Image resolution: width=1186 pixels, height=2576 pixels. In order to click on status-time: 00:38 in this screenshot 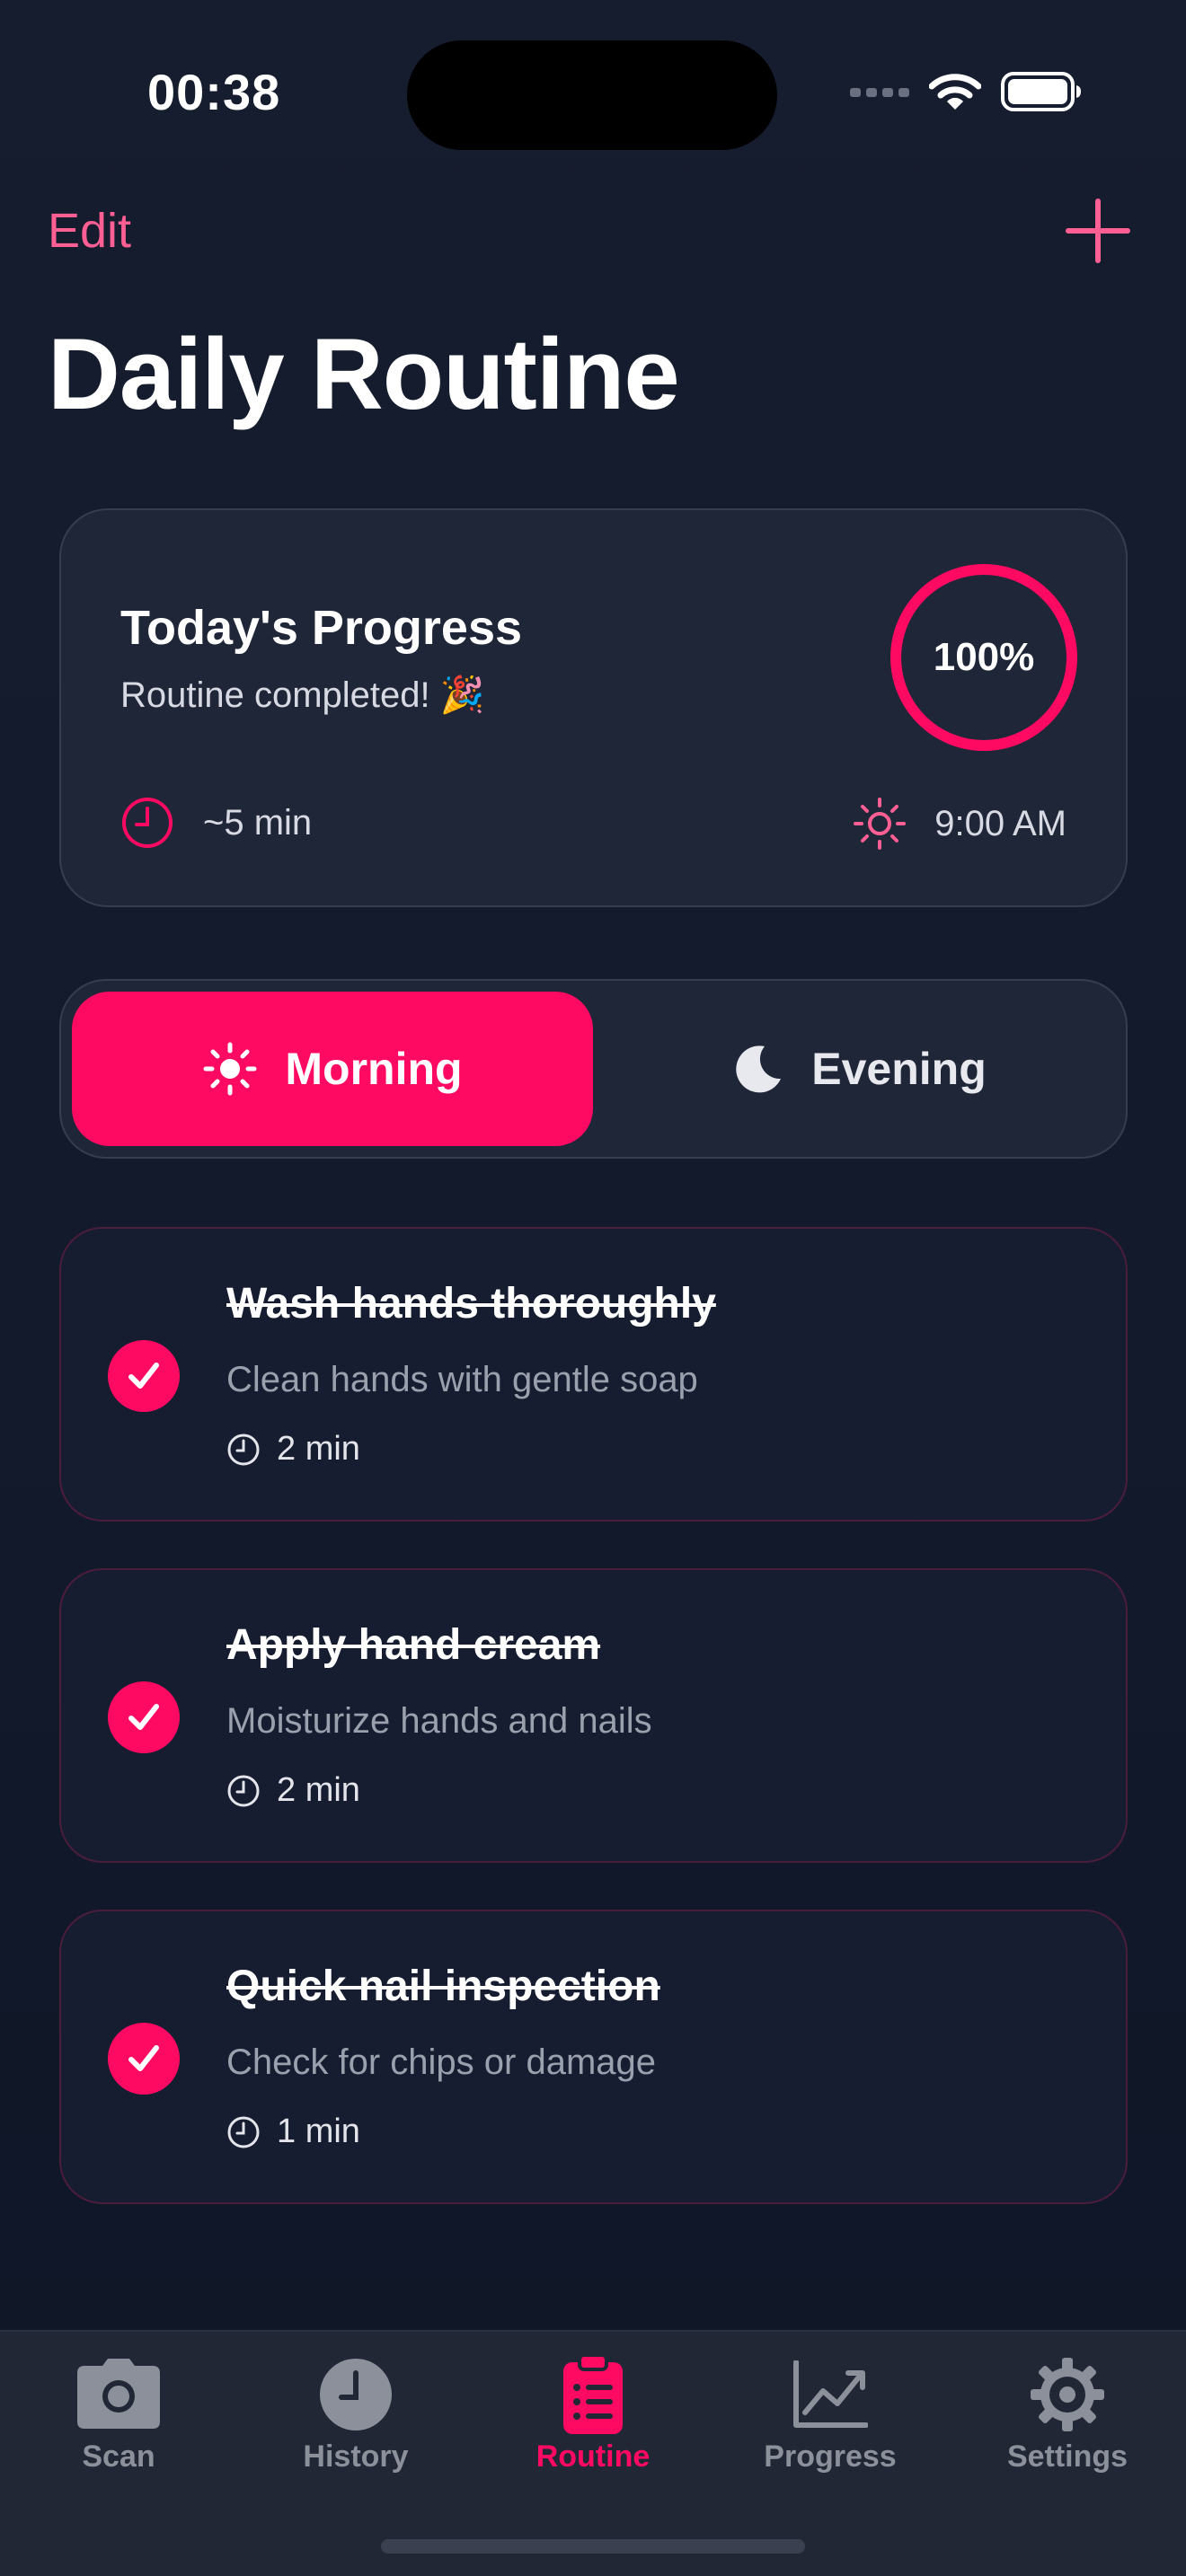, I will do `click(214, 92)`.